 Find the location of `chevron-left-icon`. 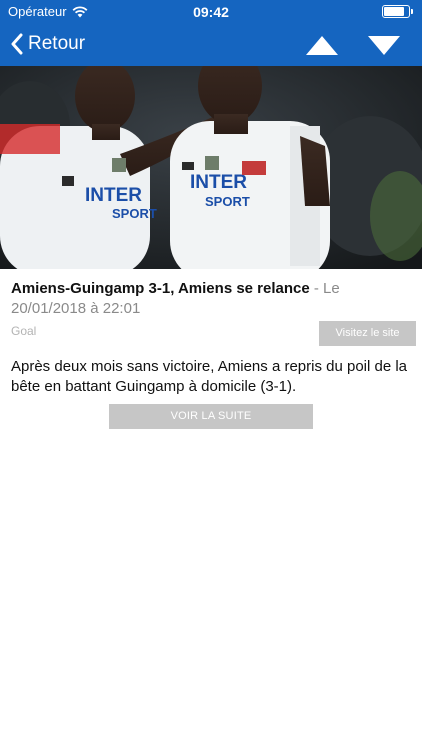

chevron-left-icon is located at coordinates (17, 44).